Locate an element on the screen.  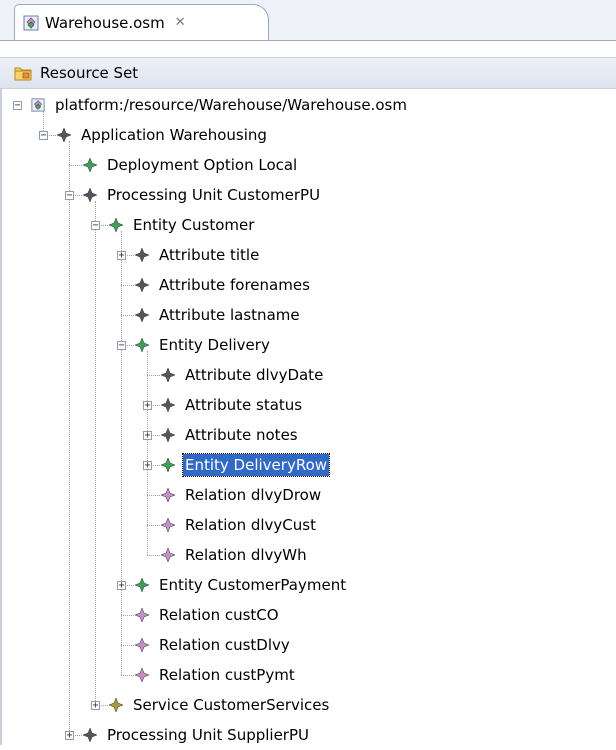
tree-item-label: Attribute dlvyDate is located at coordinates (254, 375).